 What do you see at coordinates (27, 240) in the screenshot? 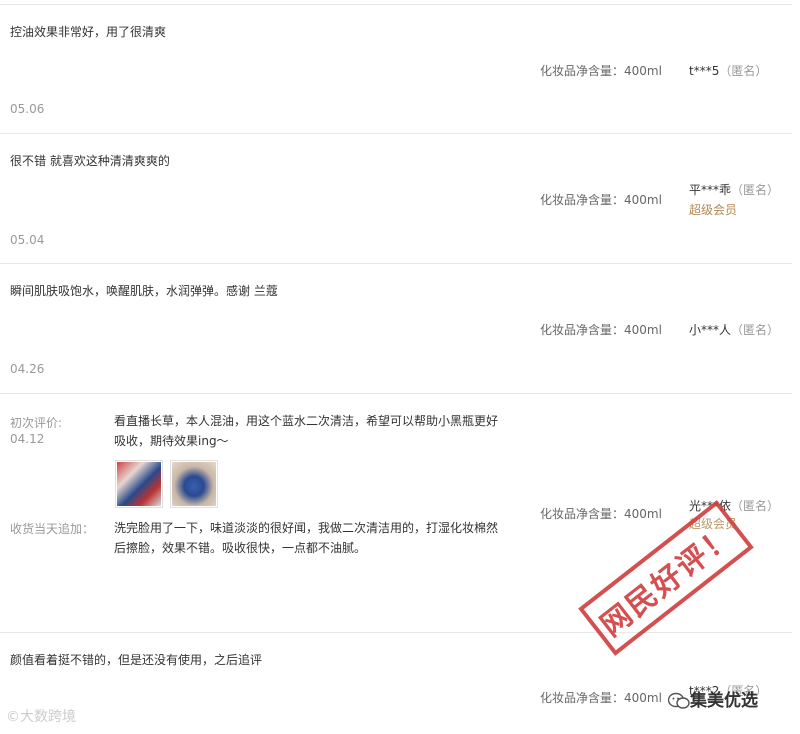
I see `review-date: 05.04` at bounding box center [27, 240].